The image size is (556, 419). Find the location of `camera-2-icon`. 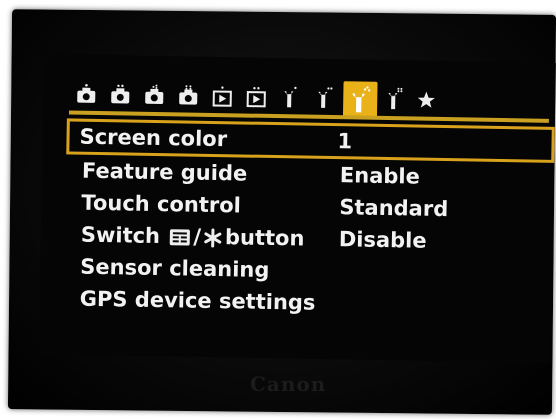

camera-2-icon is located at coordinates (120, 94).